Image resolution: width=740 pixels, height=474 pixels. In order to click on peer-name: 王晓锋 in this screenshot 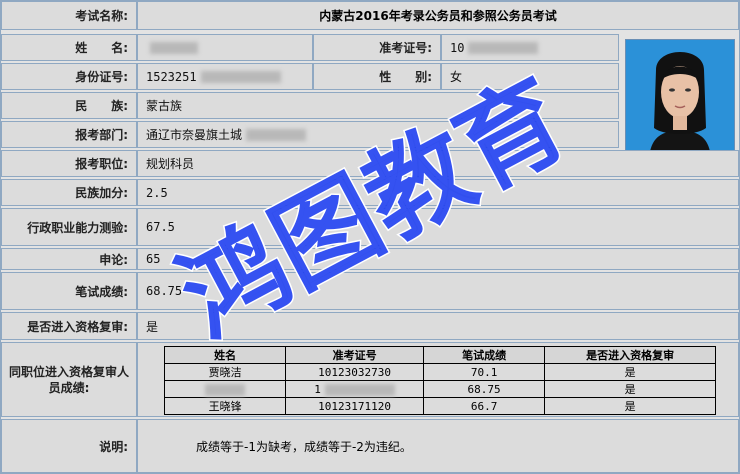, I will do `click(225, 406)`.